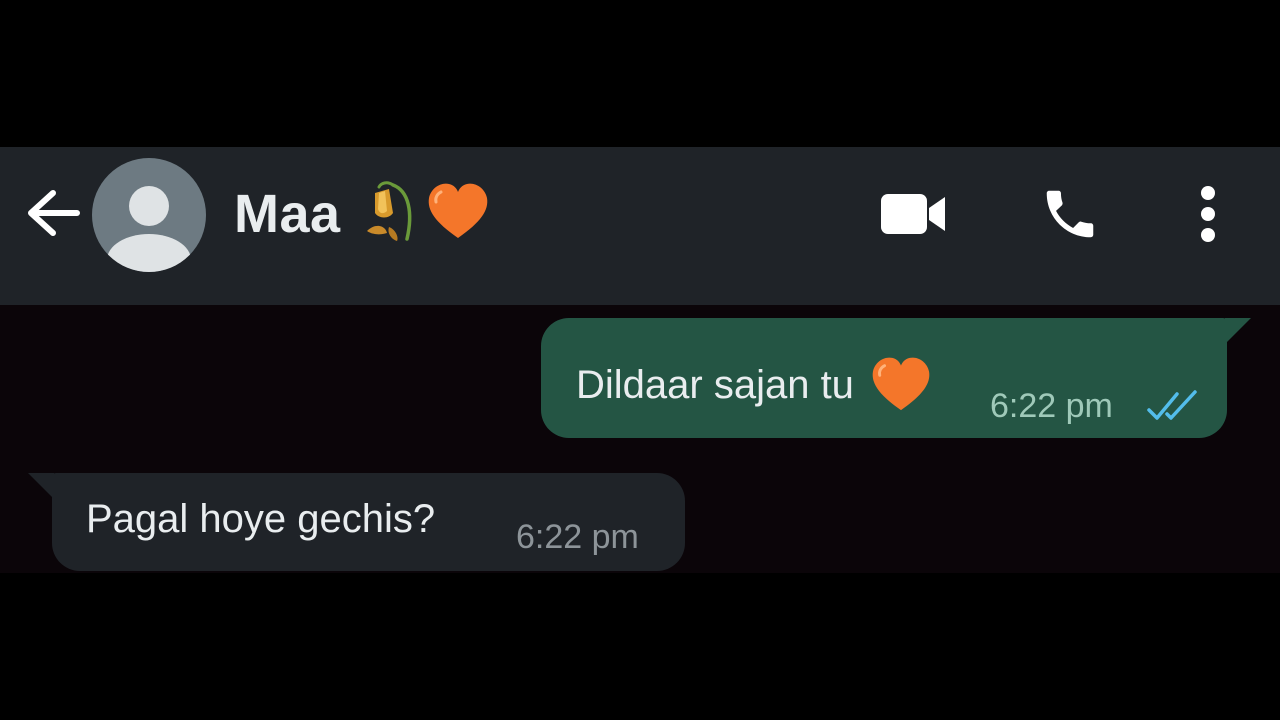 The image size is (1280, 720). I want to click on arrow-left-icon, so click(53, 215).